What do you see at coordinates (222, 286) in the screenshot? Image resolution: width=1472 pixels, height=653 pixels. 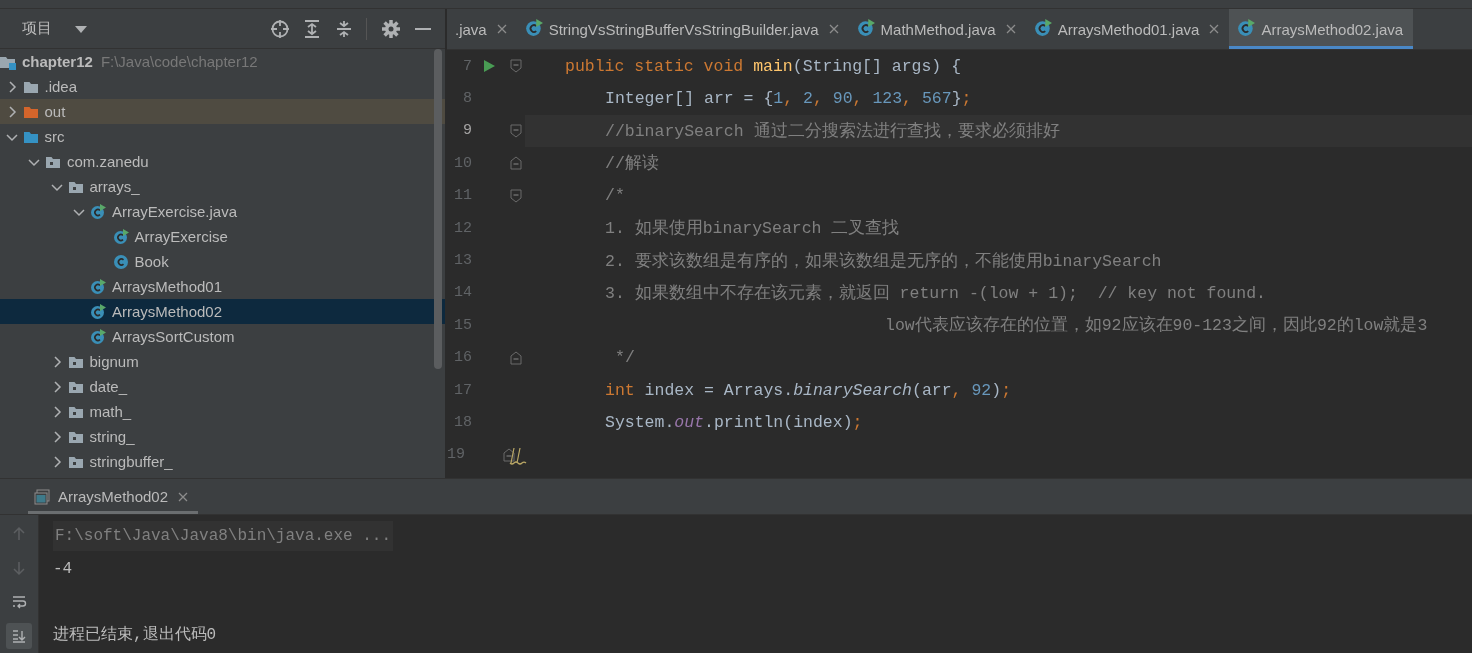 I see `tree-item: ArraysMethod01` at bounding box center [222, 286].